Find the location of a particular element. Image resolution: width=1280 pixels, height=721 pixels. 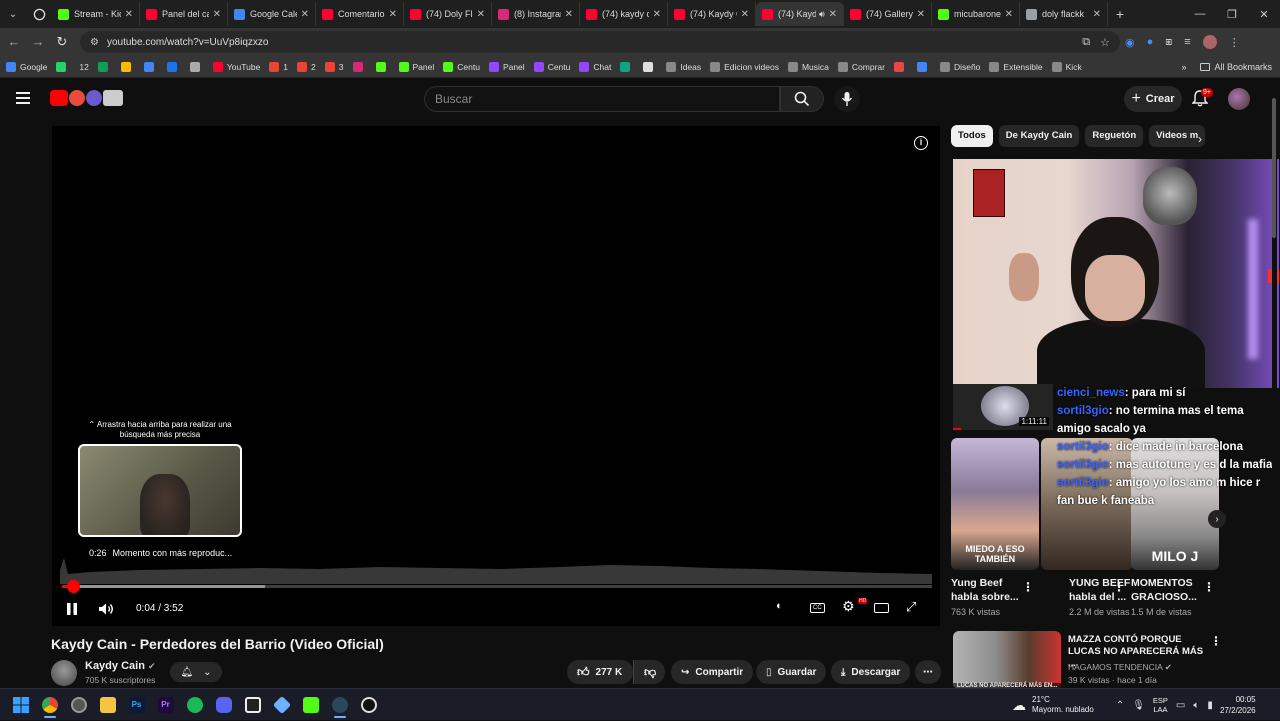

like-button: 👍︎ 277 K is located at coordinates (600, 672).